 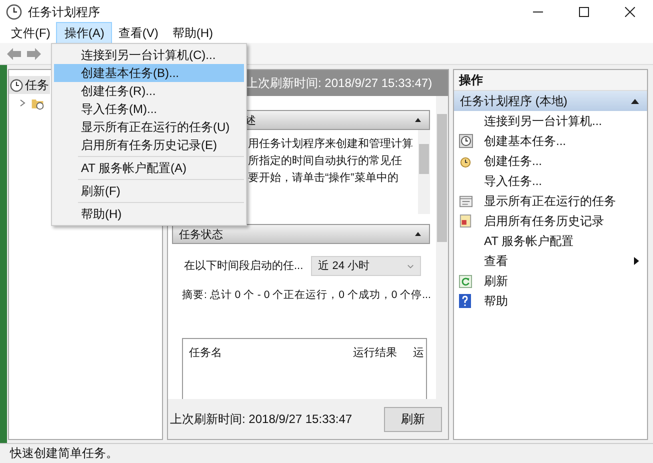 I want to click on refresh-button: 刷新, so click(x=413, y=419).